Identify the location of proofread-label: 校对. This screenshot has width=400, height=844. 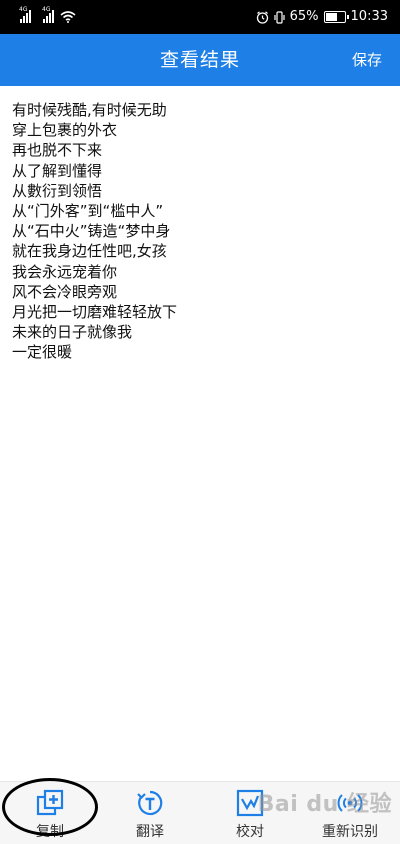
(250, 832).